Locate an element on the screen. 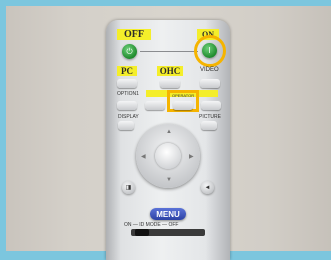 This screenshot has height=260, width=331. ohc-label: OHC is located at coordinates (170, 71).